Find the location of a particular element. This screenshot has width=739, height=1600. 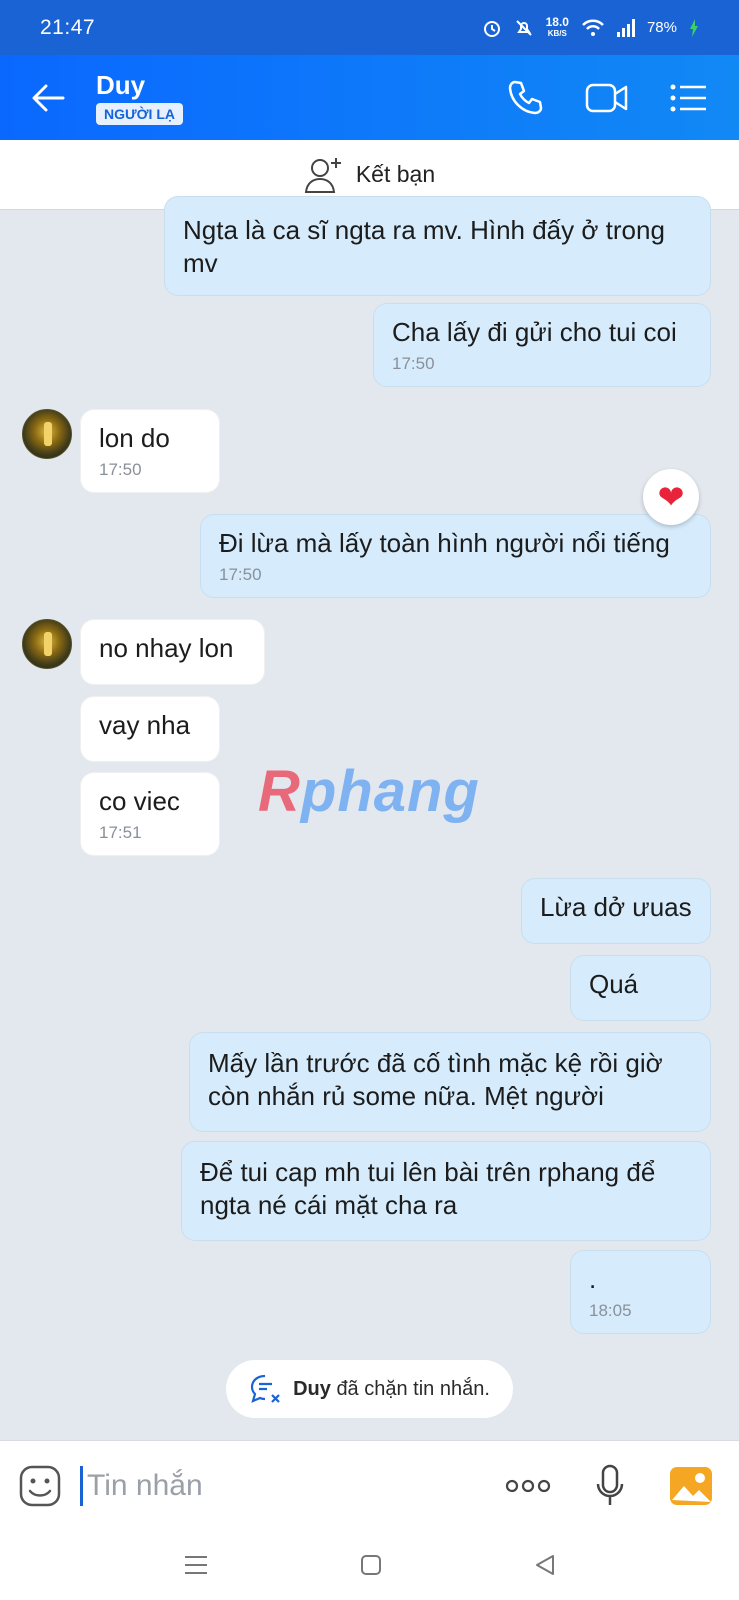

alarm-icon is located at coordinates (491, 28).